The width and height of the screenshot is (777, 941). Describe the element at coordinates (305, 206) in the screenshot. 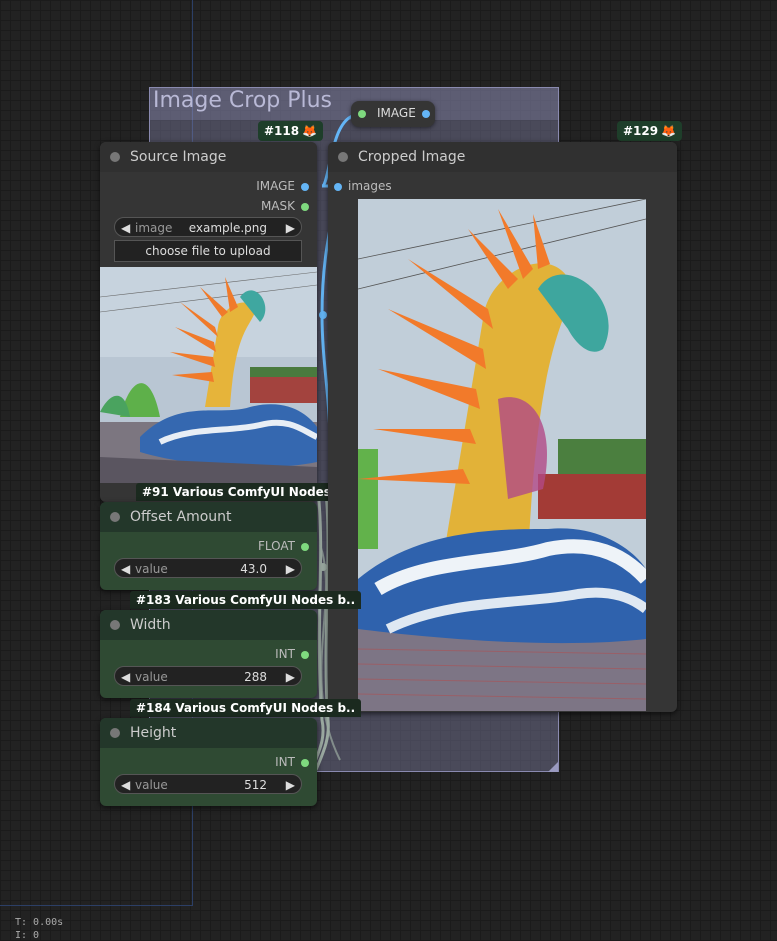

I see `mask-port-dot` at that location.